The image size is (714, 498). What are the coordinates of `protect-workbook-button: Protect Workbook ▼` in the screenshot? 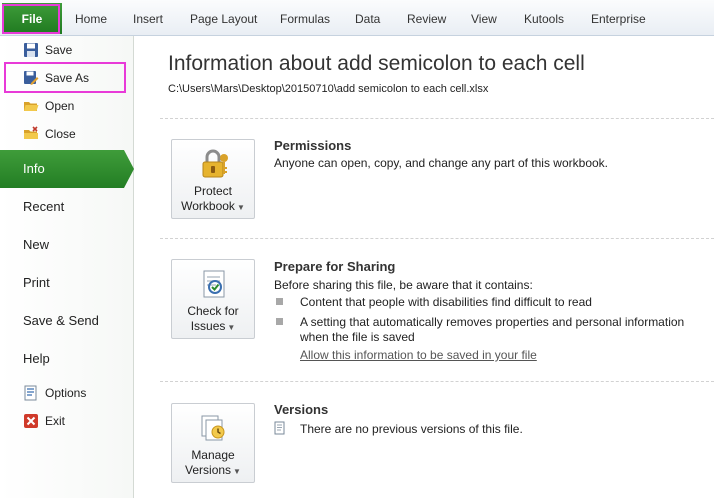 It's located at (213, 179).